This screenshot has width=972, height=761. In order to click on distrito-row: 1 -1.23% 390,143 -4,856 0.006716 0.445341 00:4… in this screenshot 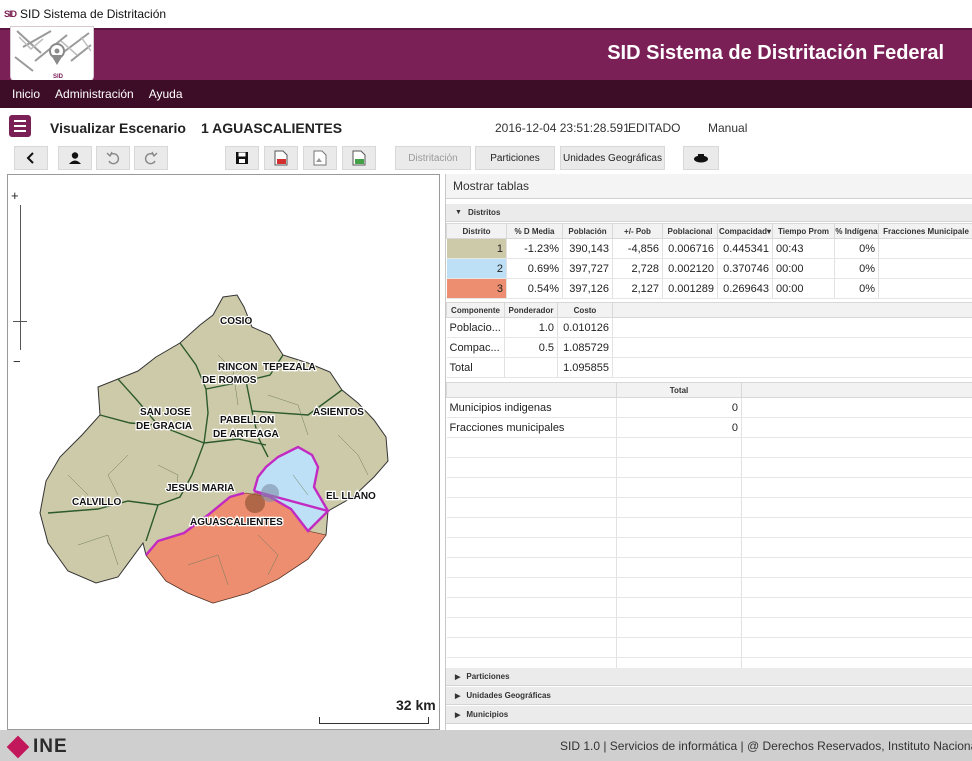, I will do `click(709, 248)`.